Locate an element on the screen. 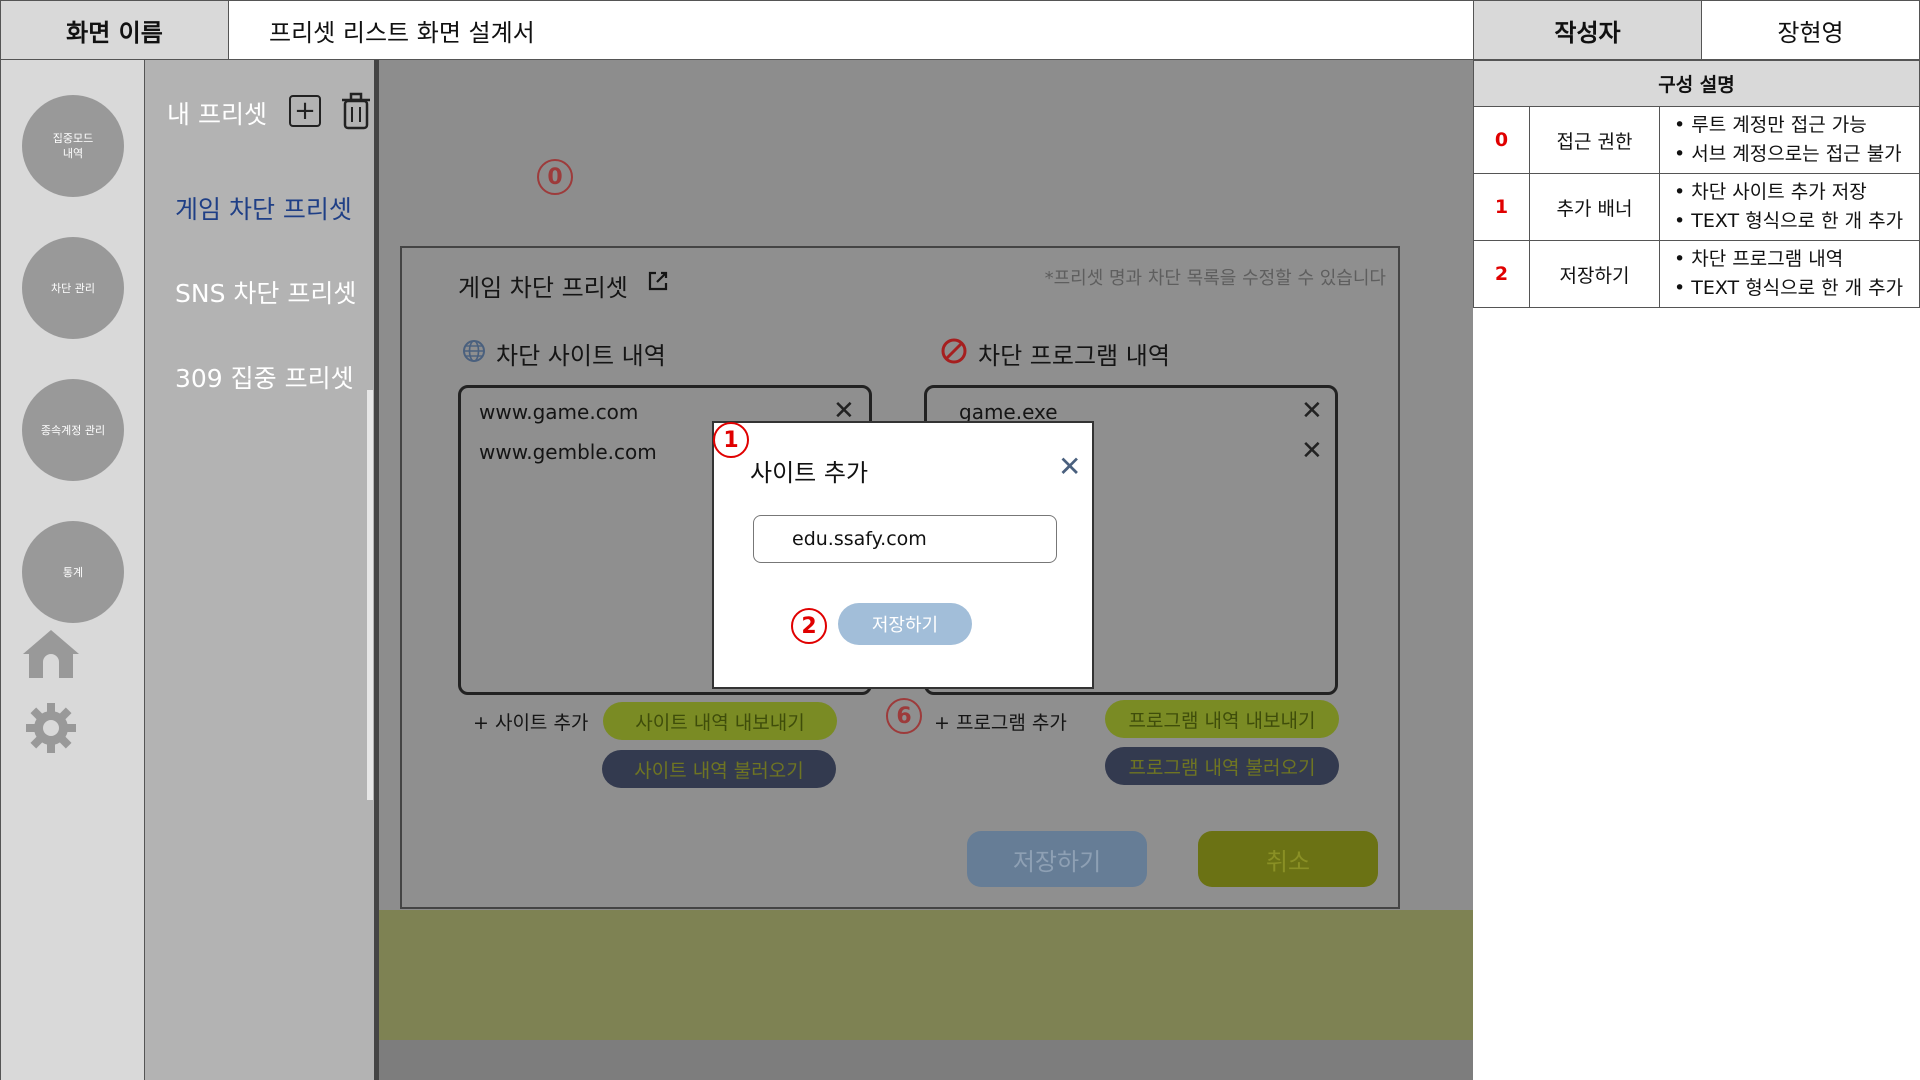 This screenshot has width=1920, height=1080. author-label: 작성자 is located at coordinates (1587, 30).